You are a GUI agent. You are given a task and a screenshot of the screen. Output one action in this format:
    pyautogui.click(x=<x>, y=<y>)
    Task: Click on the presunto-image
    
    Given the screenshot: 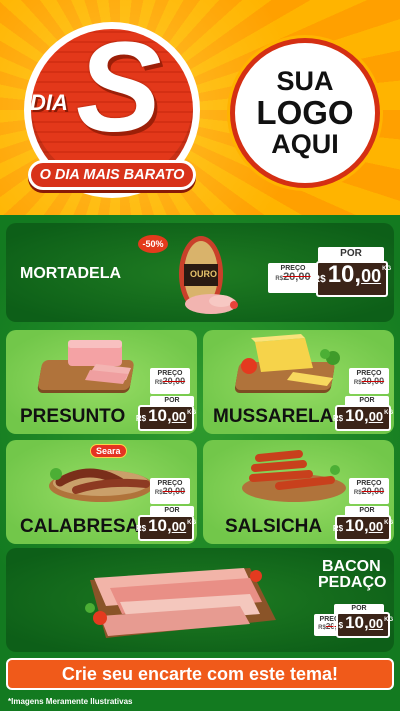 What is the action you would take?
    pyautogui.click(x=99, y=362)
    